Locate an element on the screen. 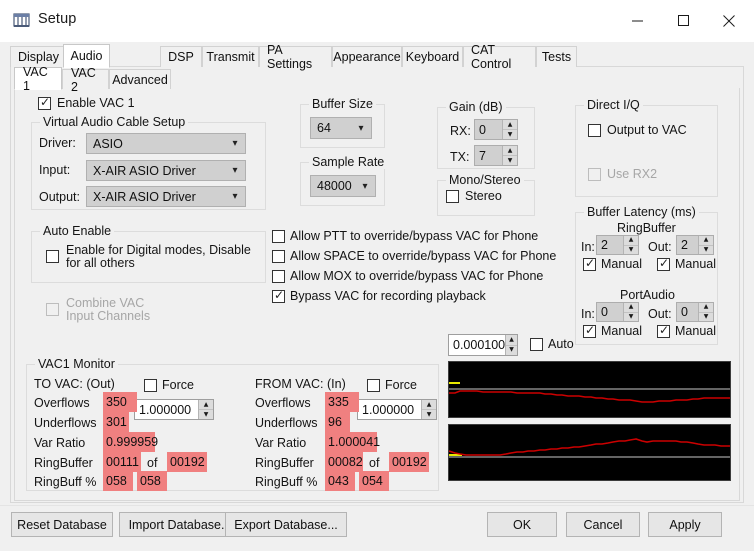 Image resolution: width=754 pixels, height=551 pixels. title-bar: Setup is located at coordinates (377, 21).